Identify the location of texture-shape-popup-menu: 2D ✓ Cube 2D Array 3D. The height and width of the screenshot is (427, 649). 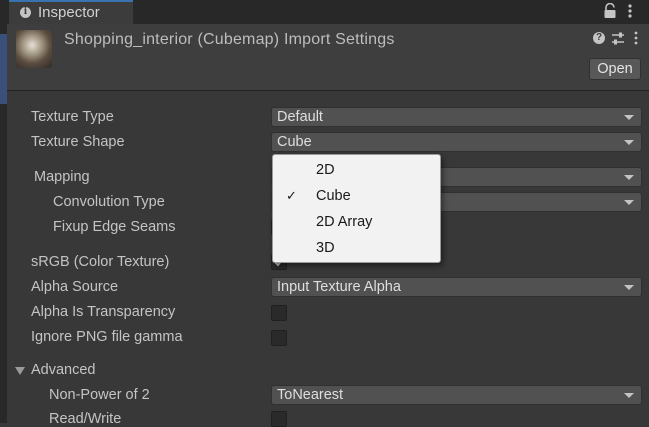
(356, 208).